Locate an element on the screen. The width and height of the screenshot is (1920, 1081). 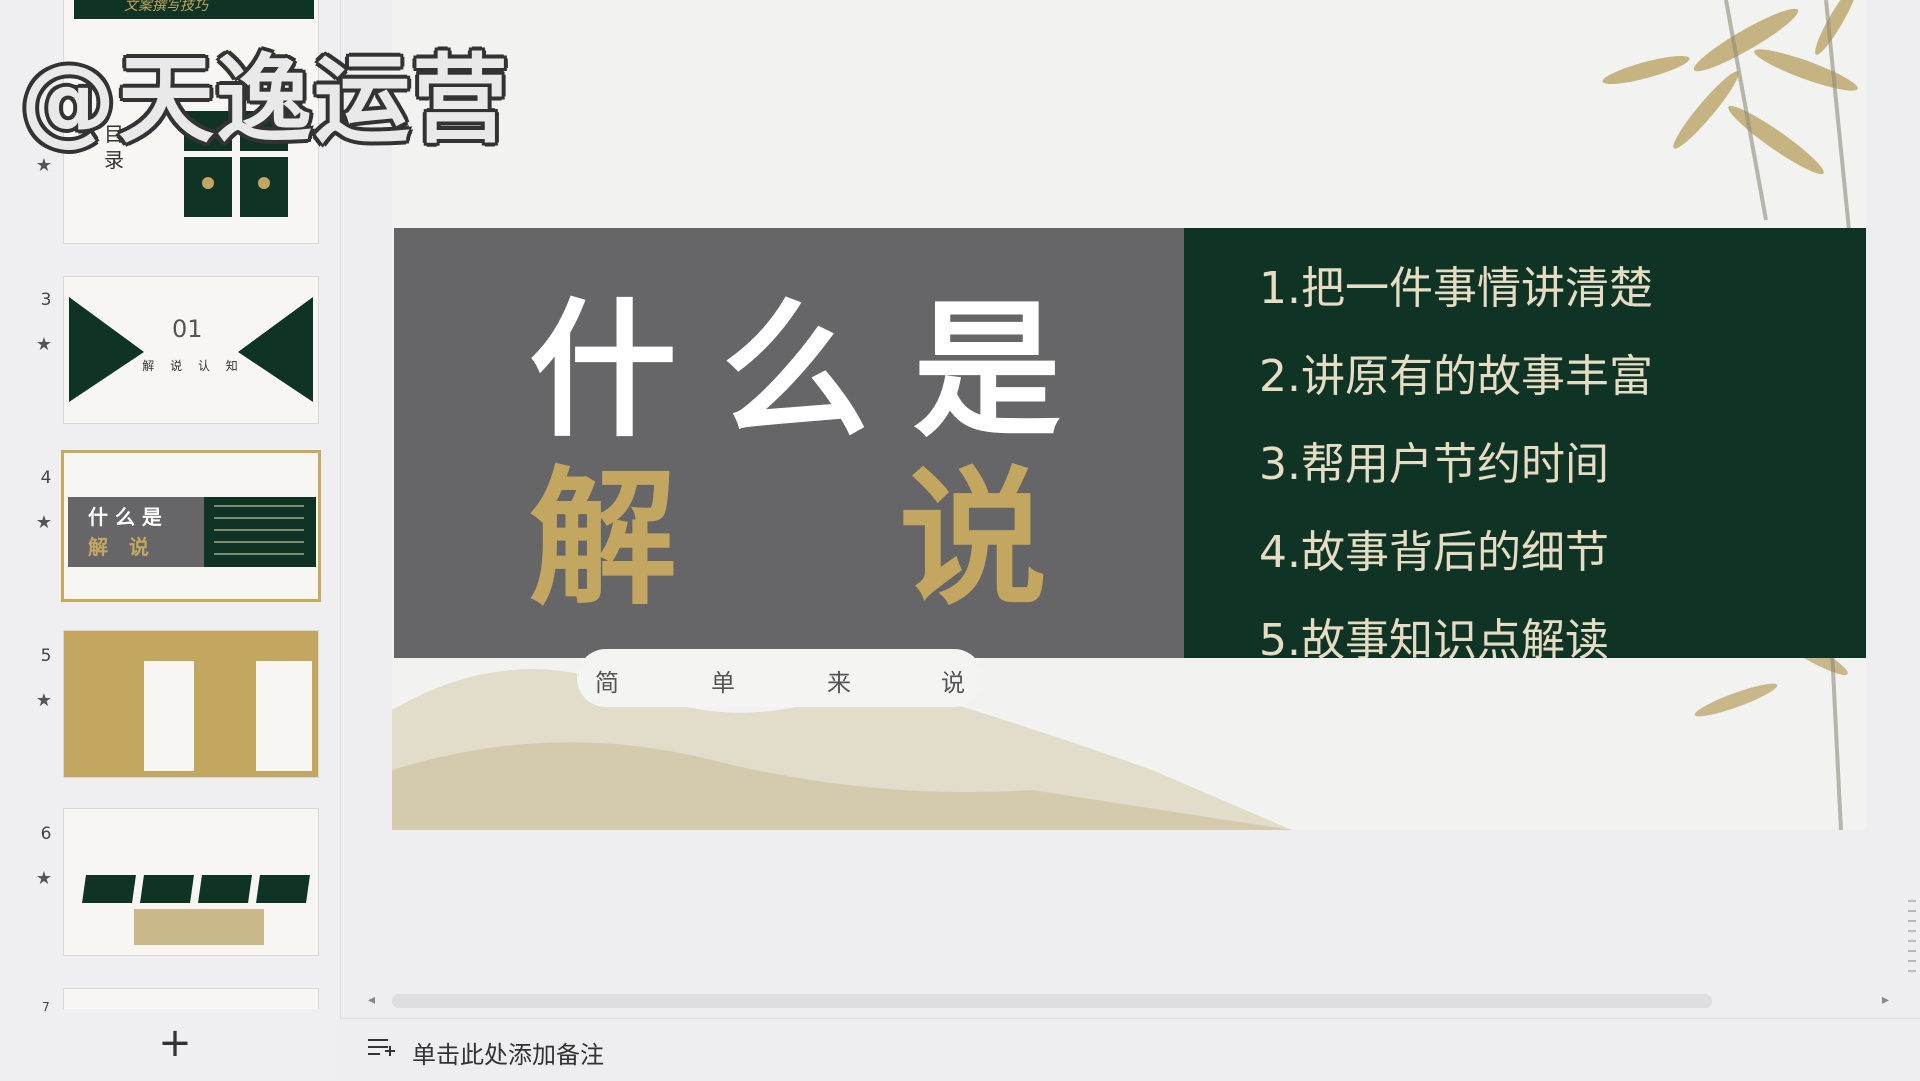
thumb-number: 5 is located at coordinates (46, 656).